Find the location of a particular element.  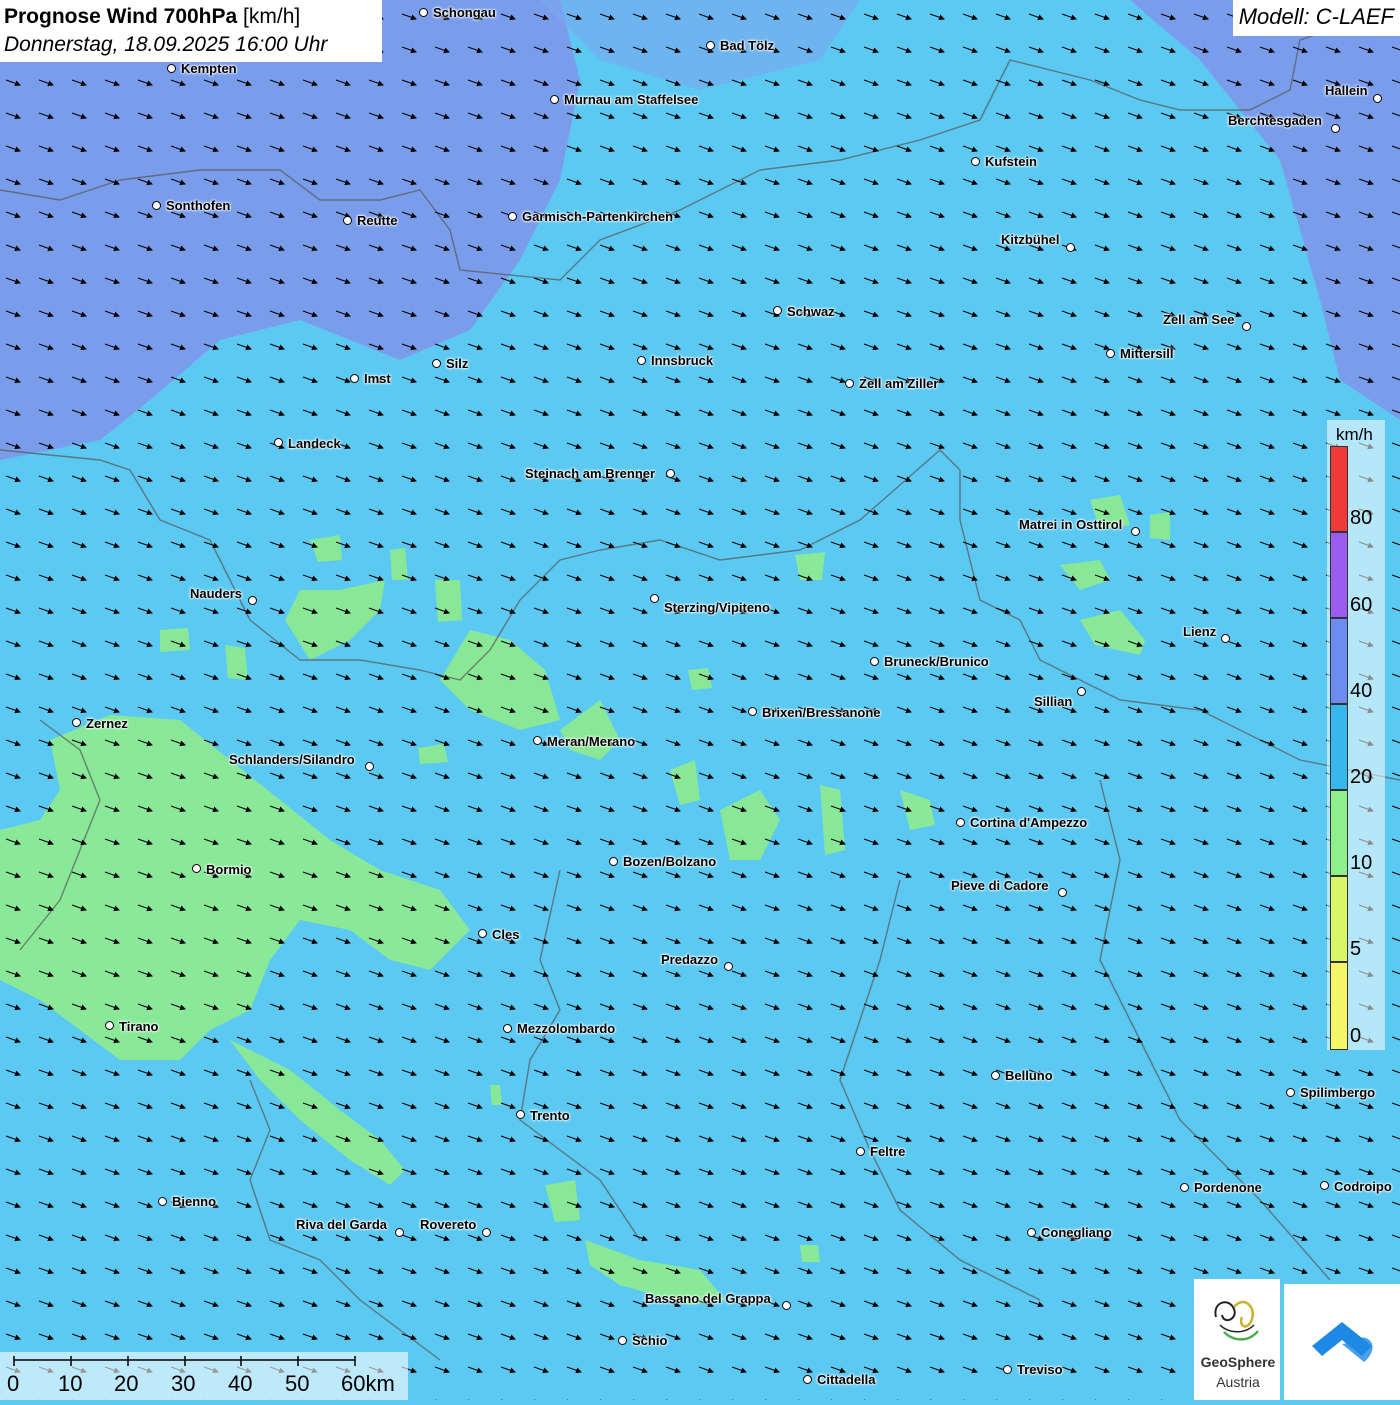

scale-label: 20 is located at coordinates (126, 1383).